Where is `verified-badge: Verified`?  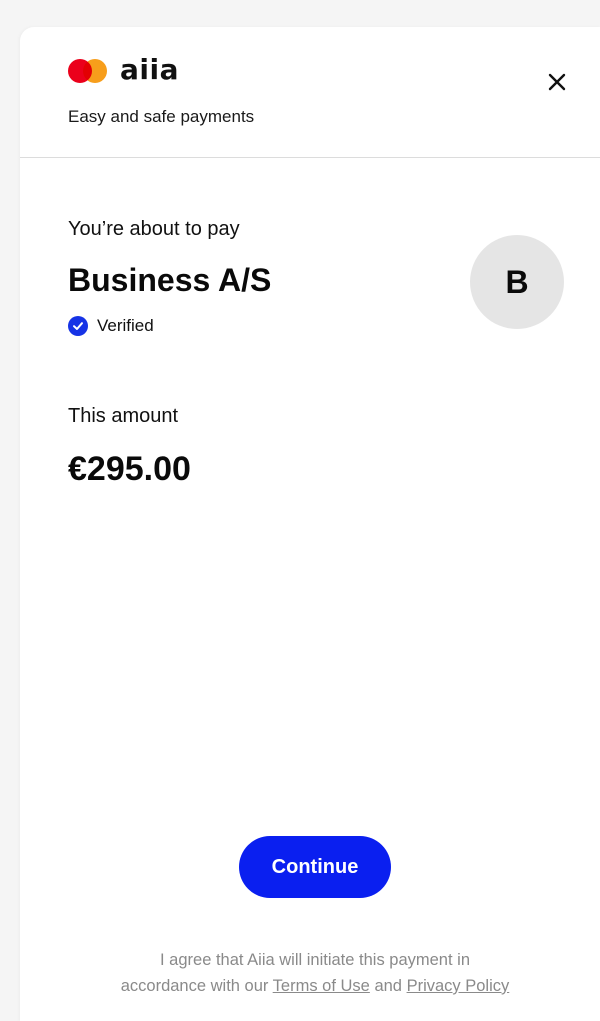 verified-badge: Verified is located at coordinates (111, 326).